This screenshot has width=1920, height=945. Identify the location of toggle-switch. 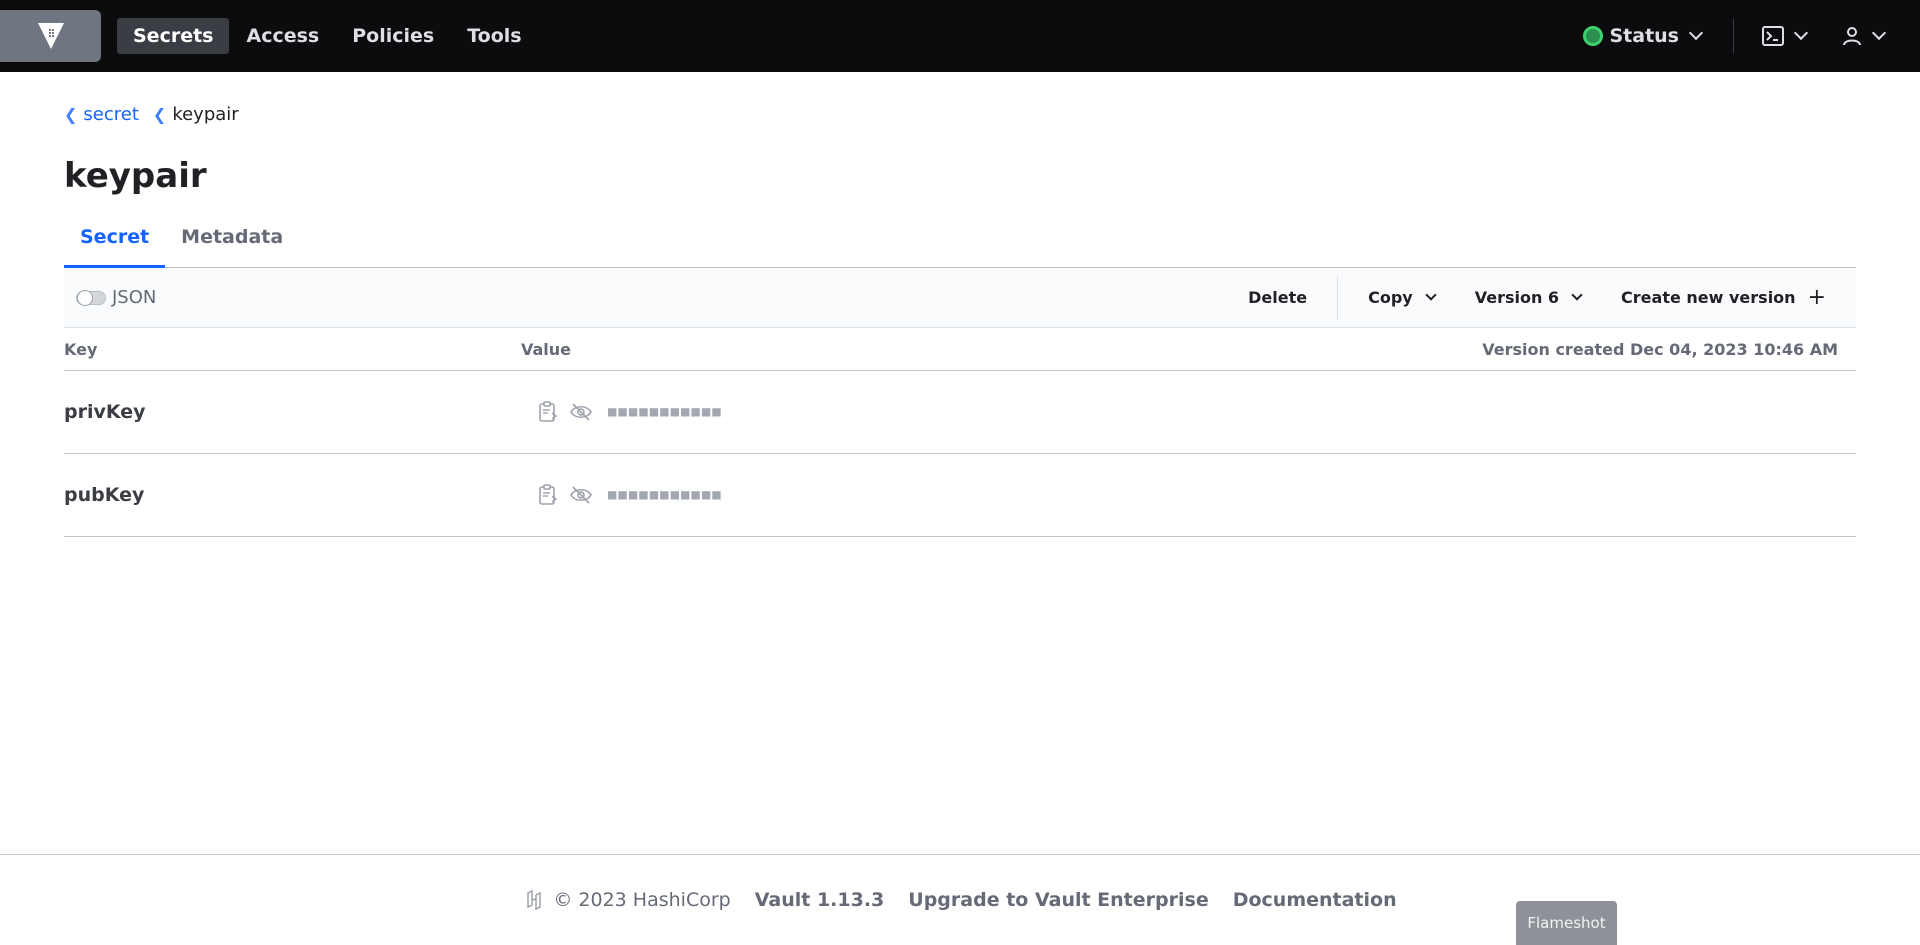
(91, 297).